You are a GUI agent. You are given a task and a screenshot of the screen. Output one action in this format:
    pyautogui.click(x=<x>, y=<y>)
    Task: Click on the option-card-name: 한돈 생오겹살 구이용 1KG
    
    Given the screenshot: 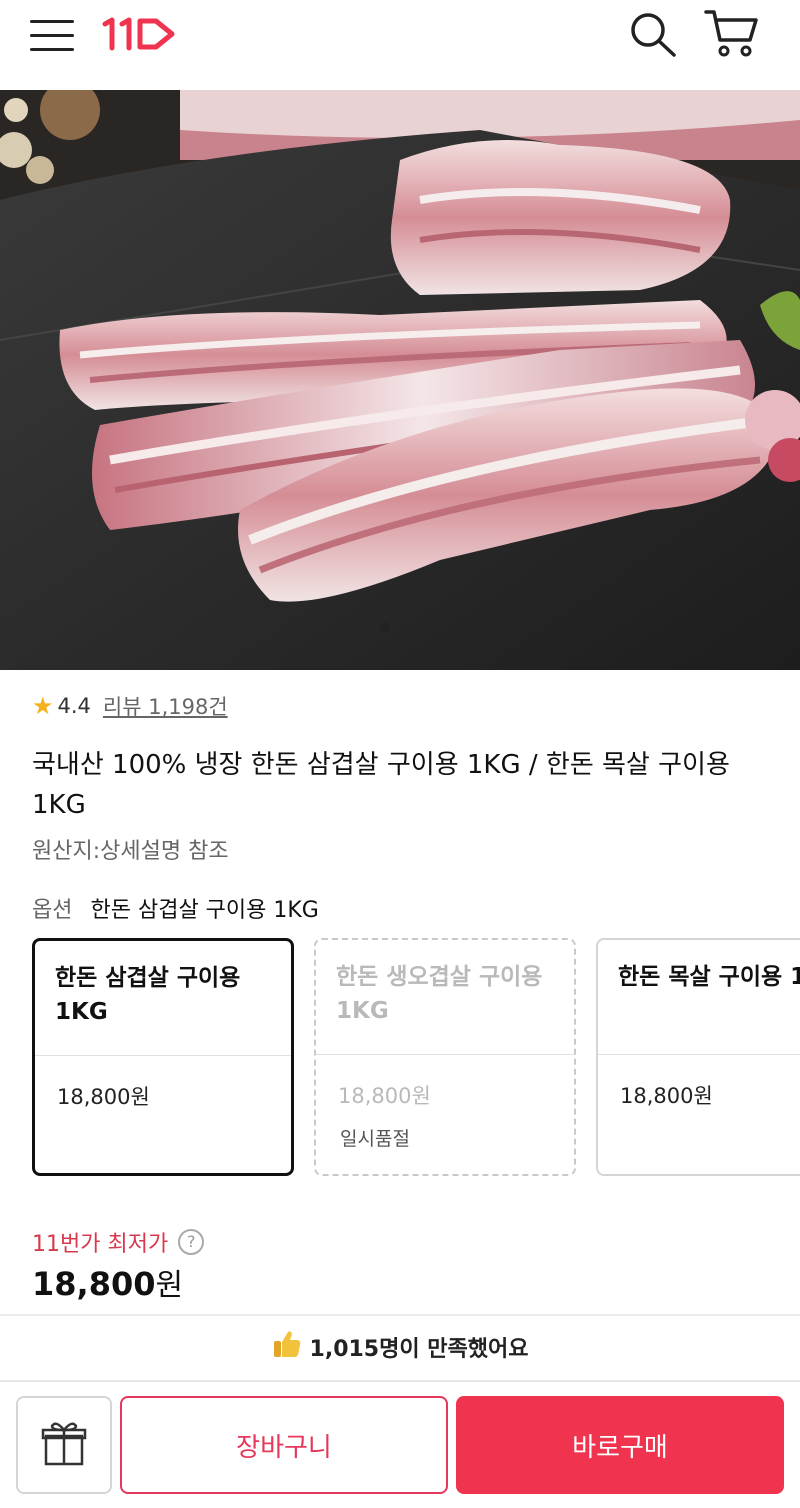 What is the action you would take?
    pyautogui.click(x=439, y=994)
    